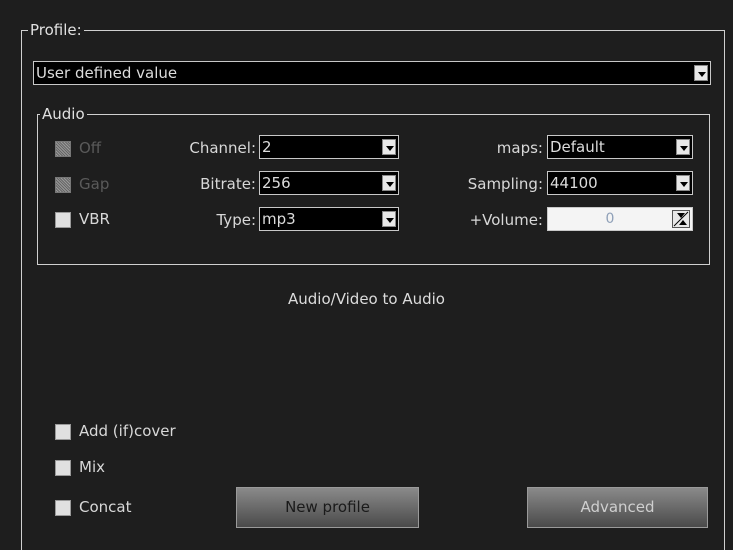 The width and height of the screenshot is (733, 550). Describe the element at coordinates (329, 183) in the screenshot. I see `bitrate-select: 256` at that location.